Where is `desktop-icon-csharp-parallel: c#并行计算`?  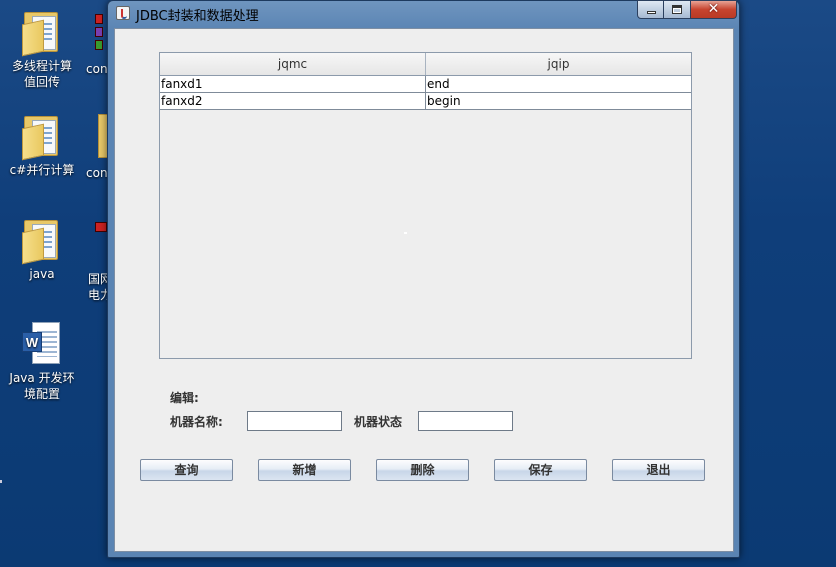 desktop-icon-csharp-parallel: c#并行计算 is located at coordinates (42, 145).